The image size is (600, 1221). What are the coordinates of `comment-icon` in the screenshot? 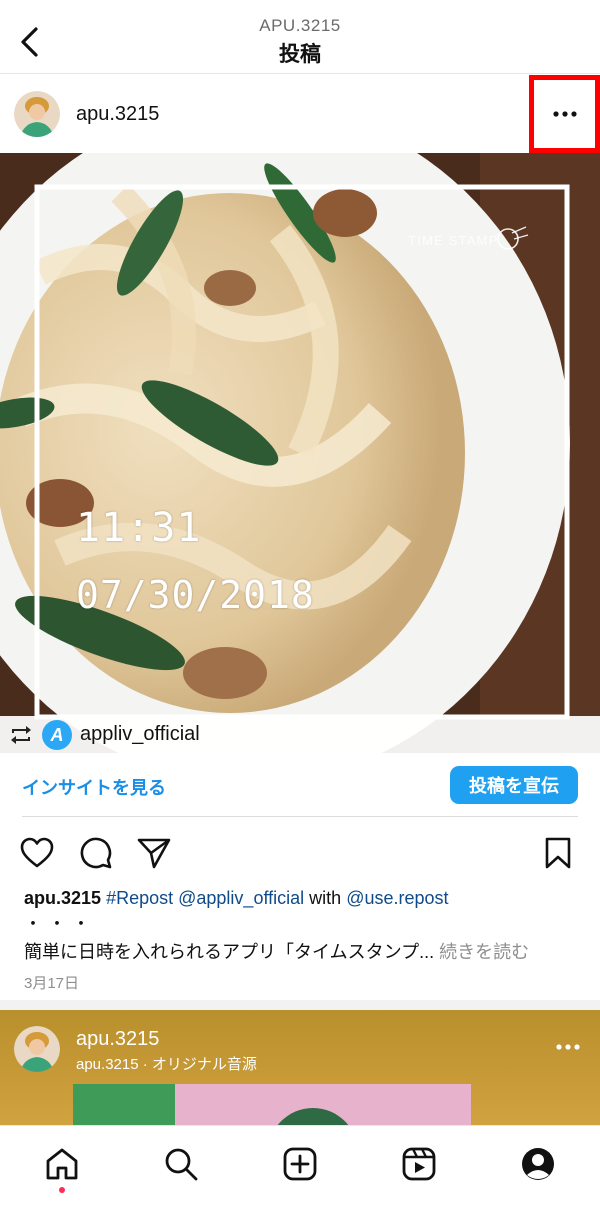 It's located at (96, 853).